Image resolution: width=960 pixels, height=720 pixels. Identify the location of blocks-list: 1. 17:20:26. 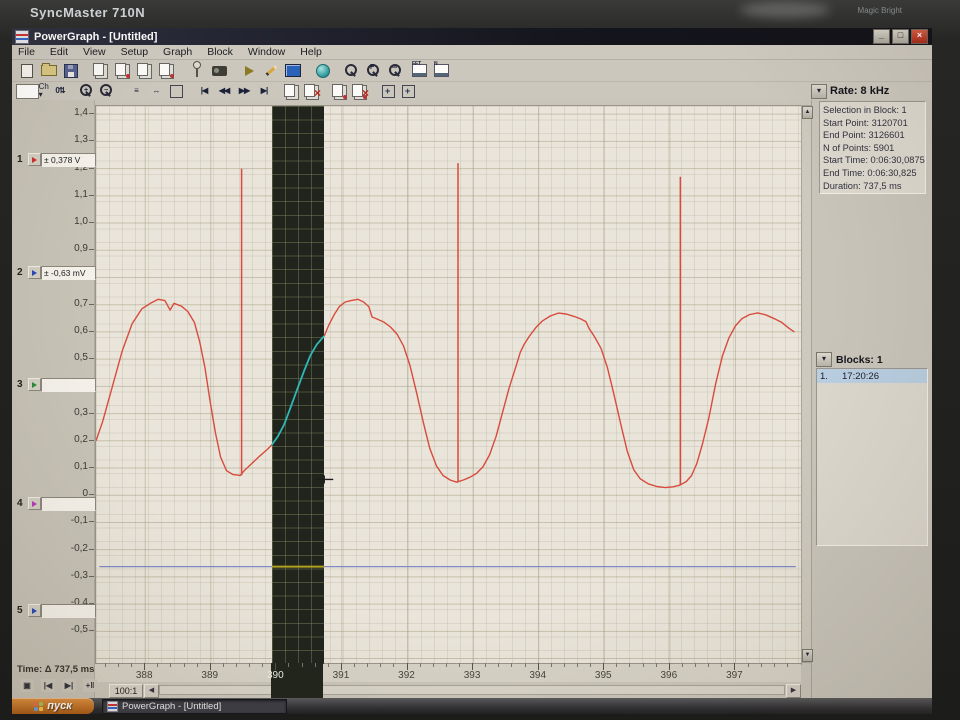
(872, 457).